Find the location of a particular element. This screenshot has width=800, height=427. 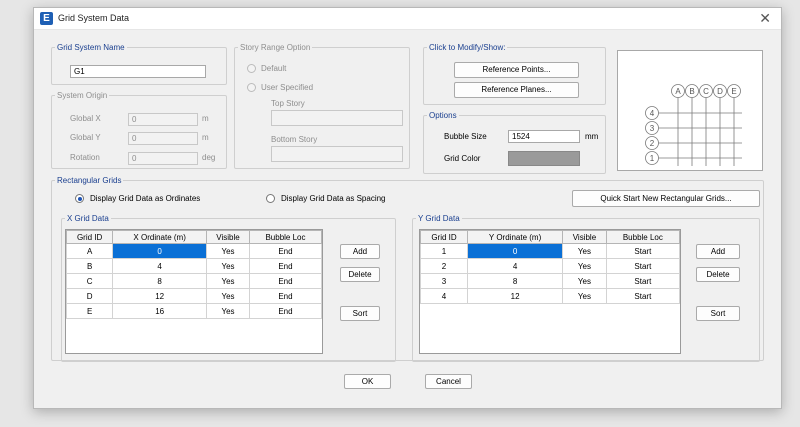

grid-system-name-group: Grid System Name G1 is located at coordinates (139, 64).